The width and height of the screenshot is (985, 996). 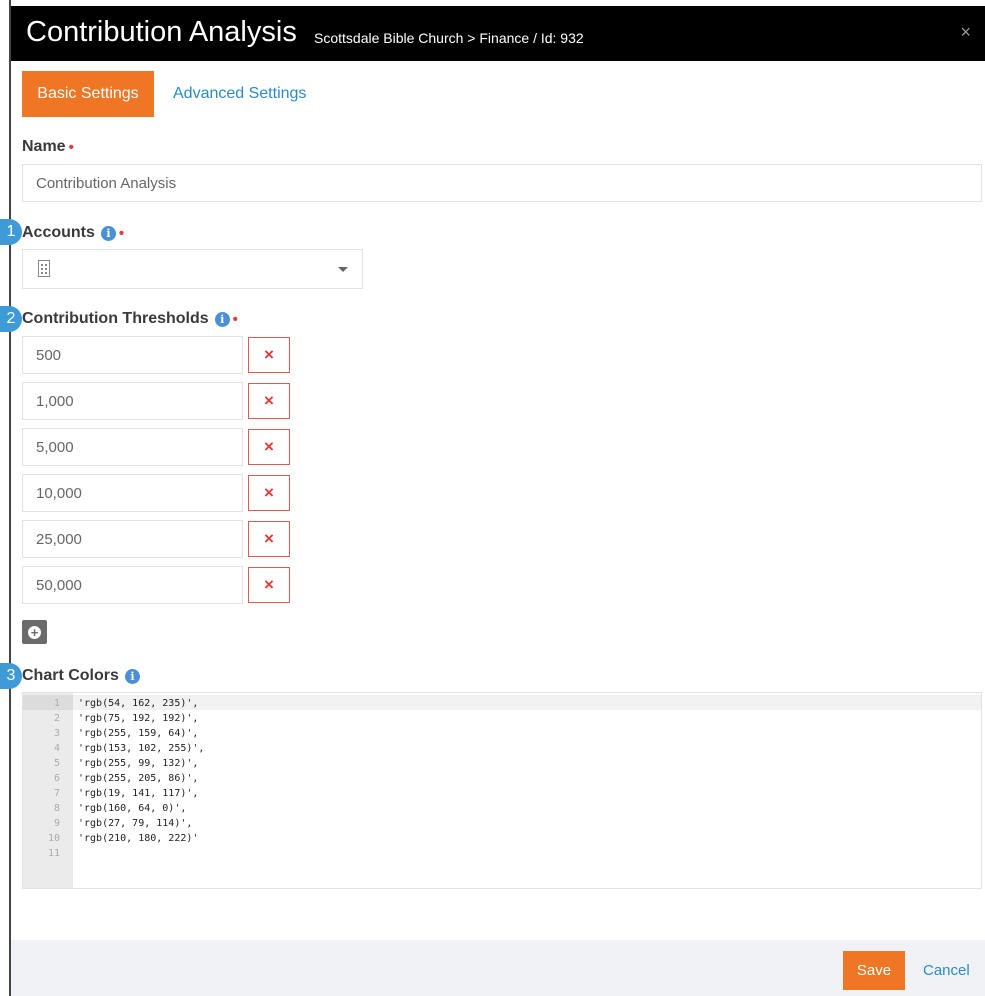 I want to click on accounts-label: Accounts i •, so click(x=73, y=233).